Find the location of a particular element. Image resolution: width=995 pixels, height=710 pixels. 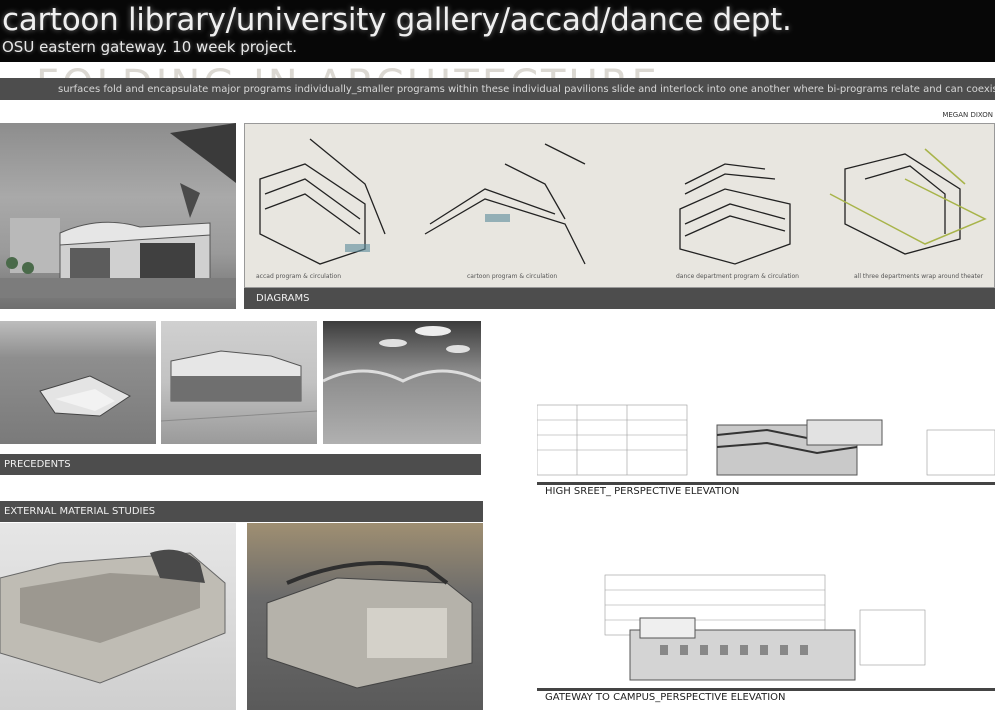

high-street-rule is located at coordinates (766, 483).